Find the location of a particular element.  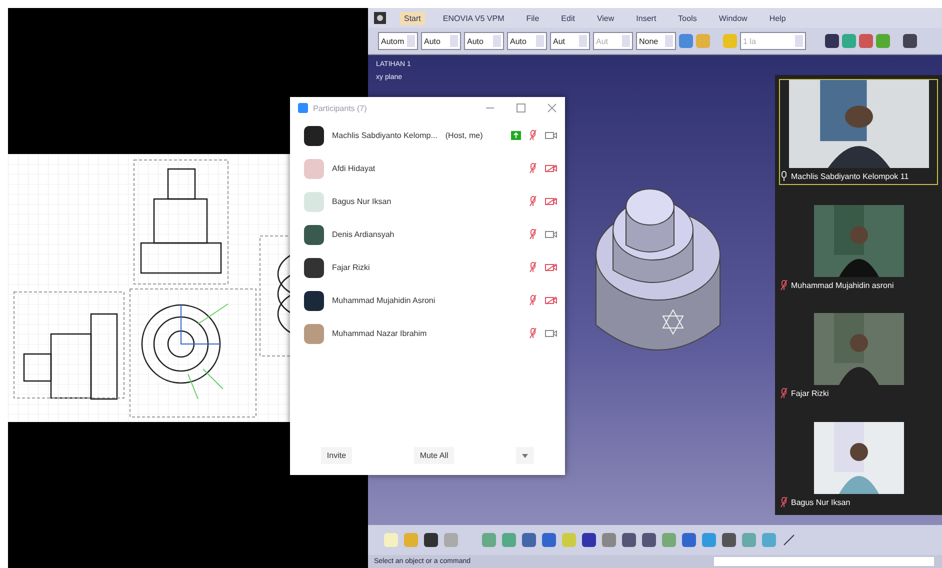

style-dropdown: None is located at coordinates (656, 41).